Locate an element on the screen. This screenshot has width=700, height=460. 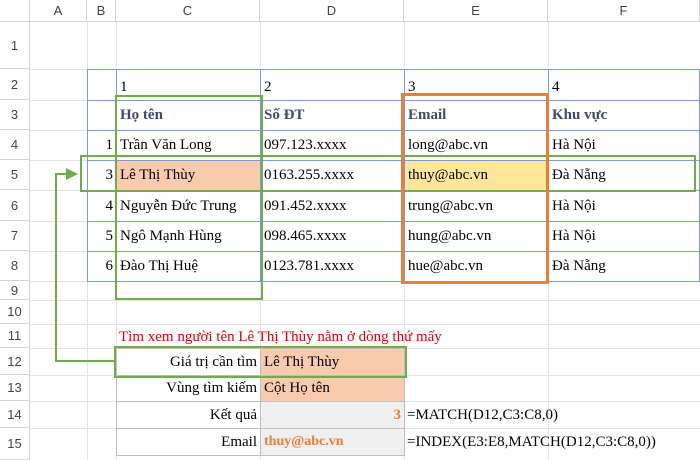
cell-e2: 3 is located at coordinates (476, 85).